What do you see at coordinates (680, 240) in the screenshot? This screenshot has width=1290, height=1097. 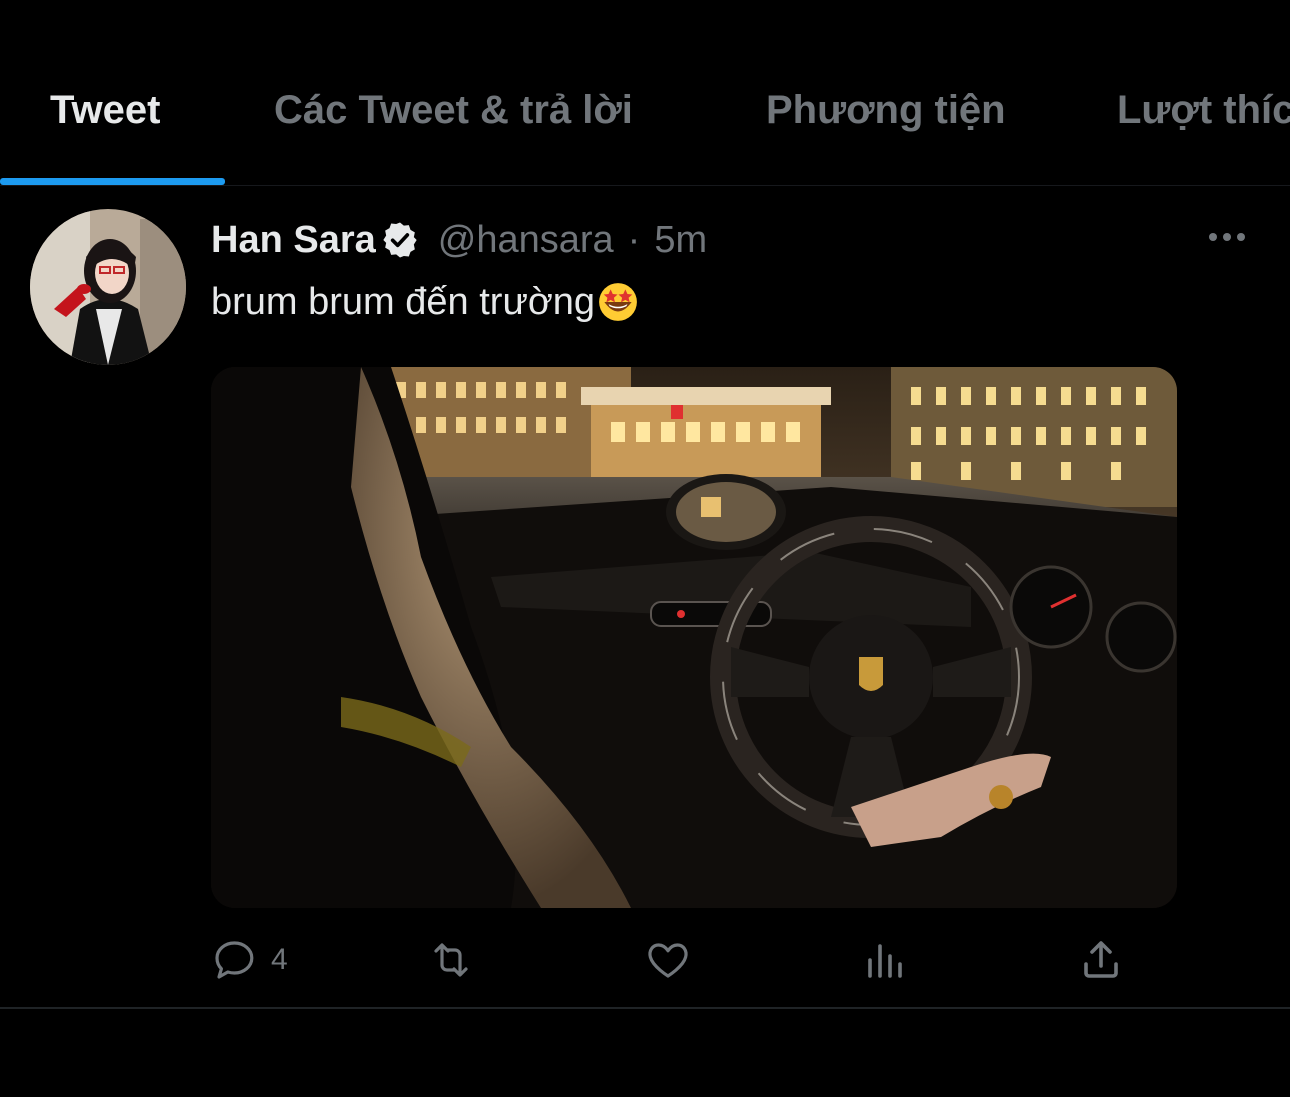 I see `tweet-timestamp: 5m` at bounding box center [680, 240].